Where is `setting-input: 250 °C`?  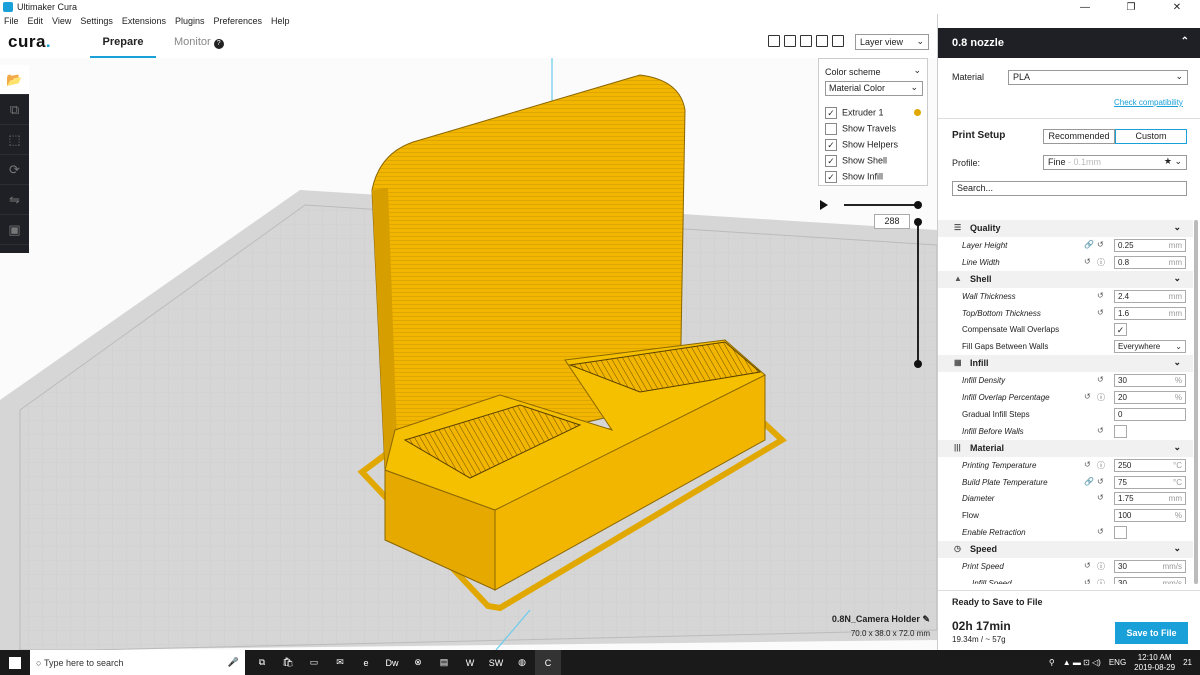 setting-input: 250 °C is located at coordinates (1150, 465).